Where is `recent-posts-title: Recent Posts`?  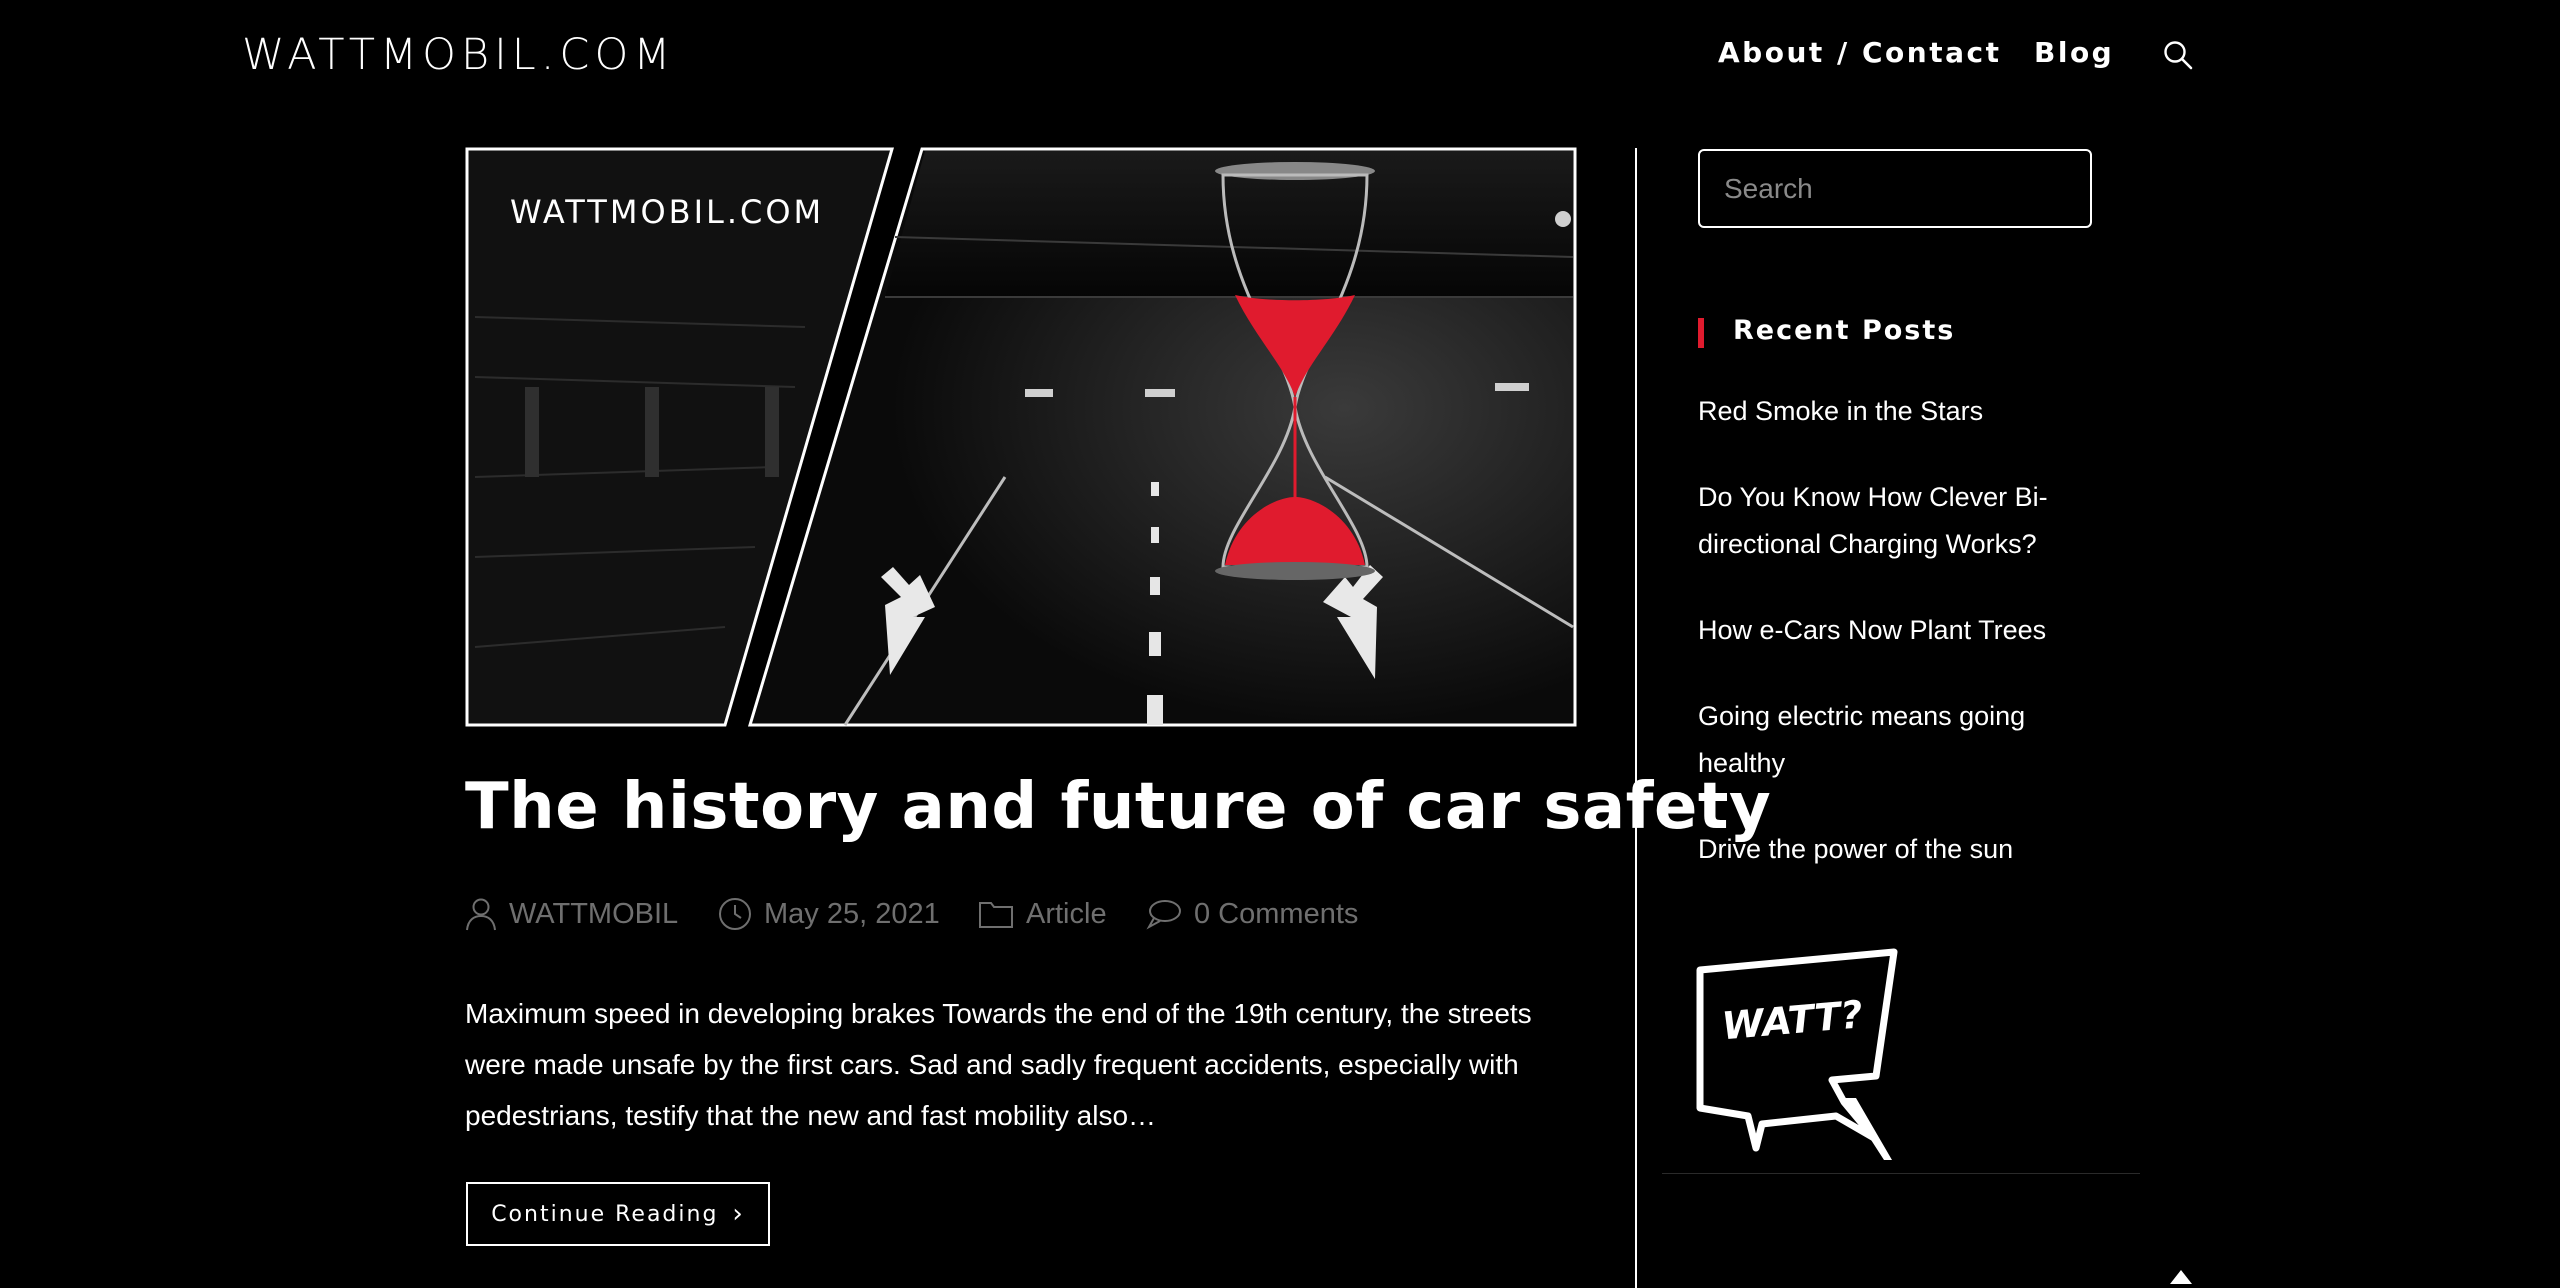 recent-posts-title: Recent Posts is located at coordinates (1844, 330).